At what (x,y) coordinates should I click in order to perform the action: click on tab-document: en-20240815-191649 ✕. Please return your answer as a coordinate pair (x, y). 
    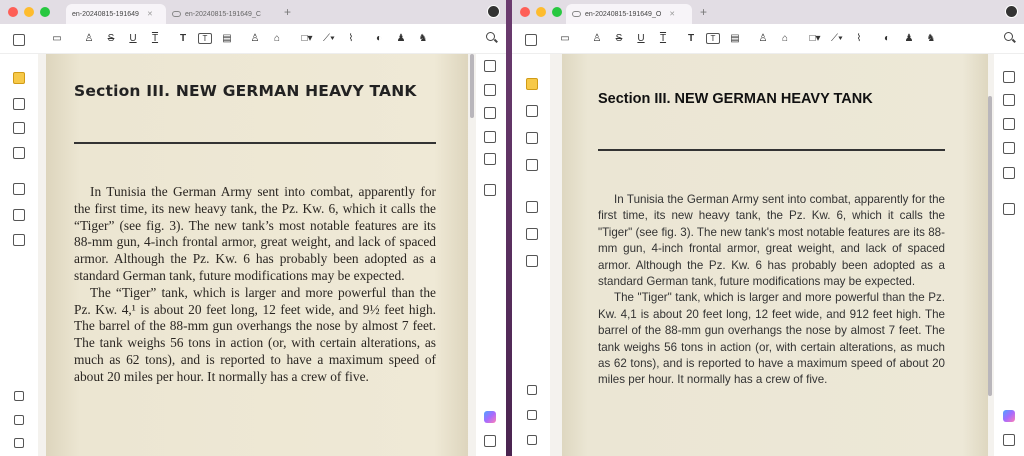
    Looking at the image, I should click on (116, 14).